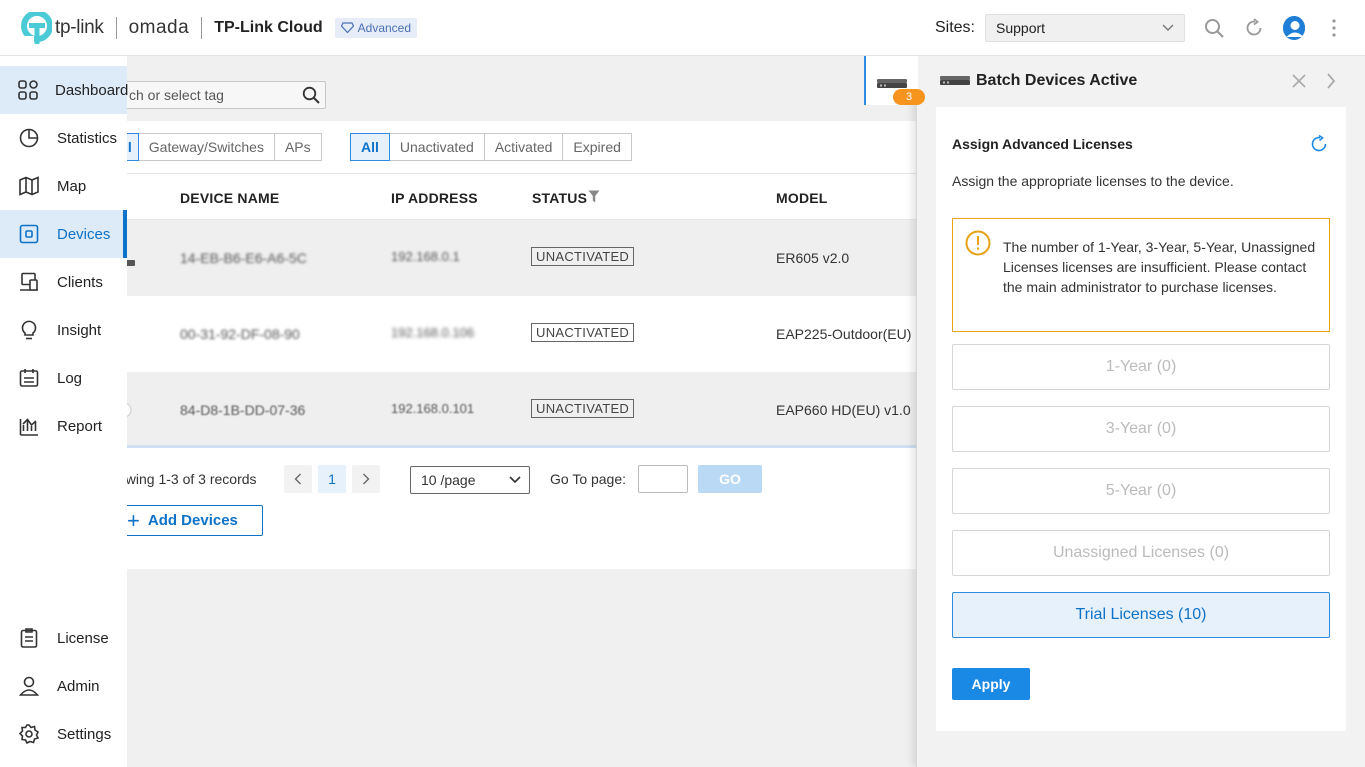 This screenshot has width=1365, height=767. What do you see at coordinates (978, 245) in the screenshot?
I see `warning-icon` at bounding box center [978, 245].